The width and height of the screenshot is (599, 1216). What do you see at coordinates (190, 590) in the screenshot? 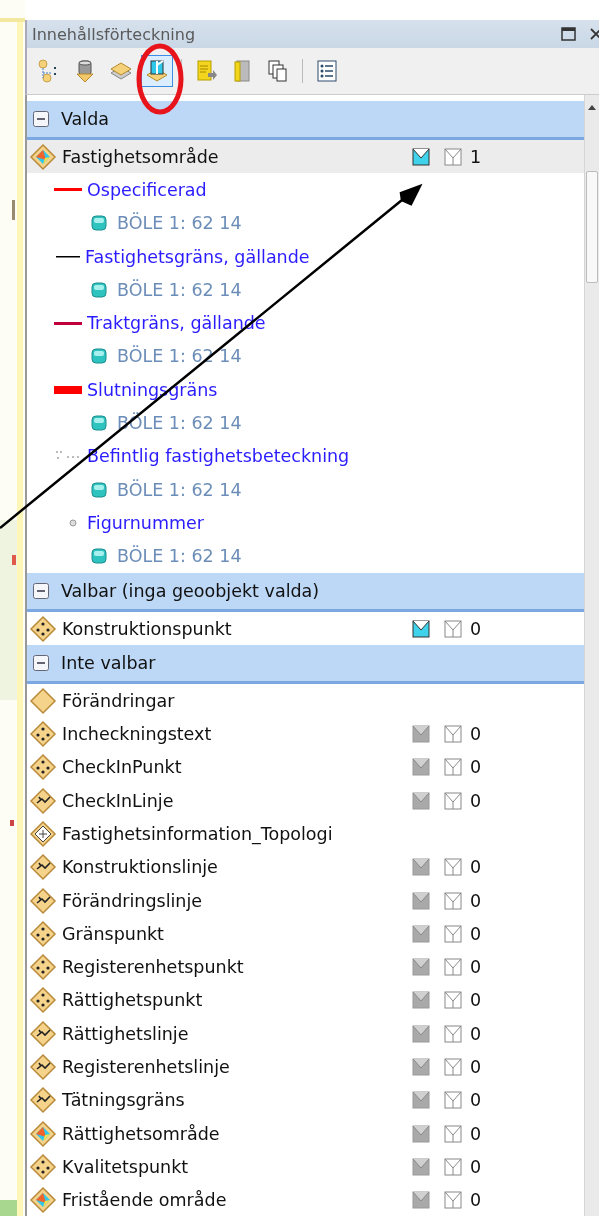
I see `group-title: Valbar (inga geoobjekt valda)` at bounding box center [190, 590].